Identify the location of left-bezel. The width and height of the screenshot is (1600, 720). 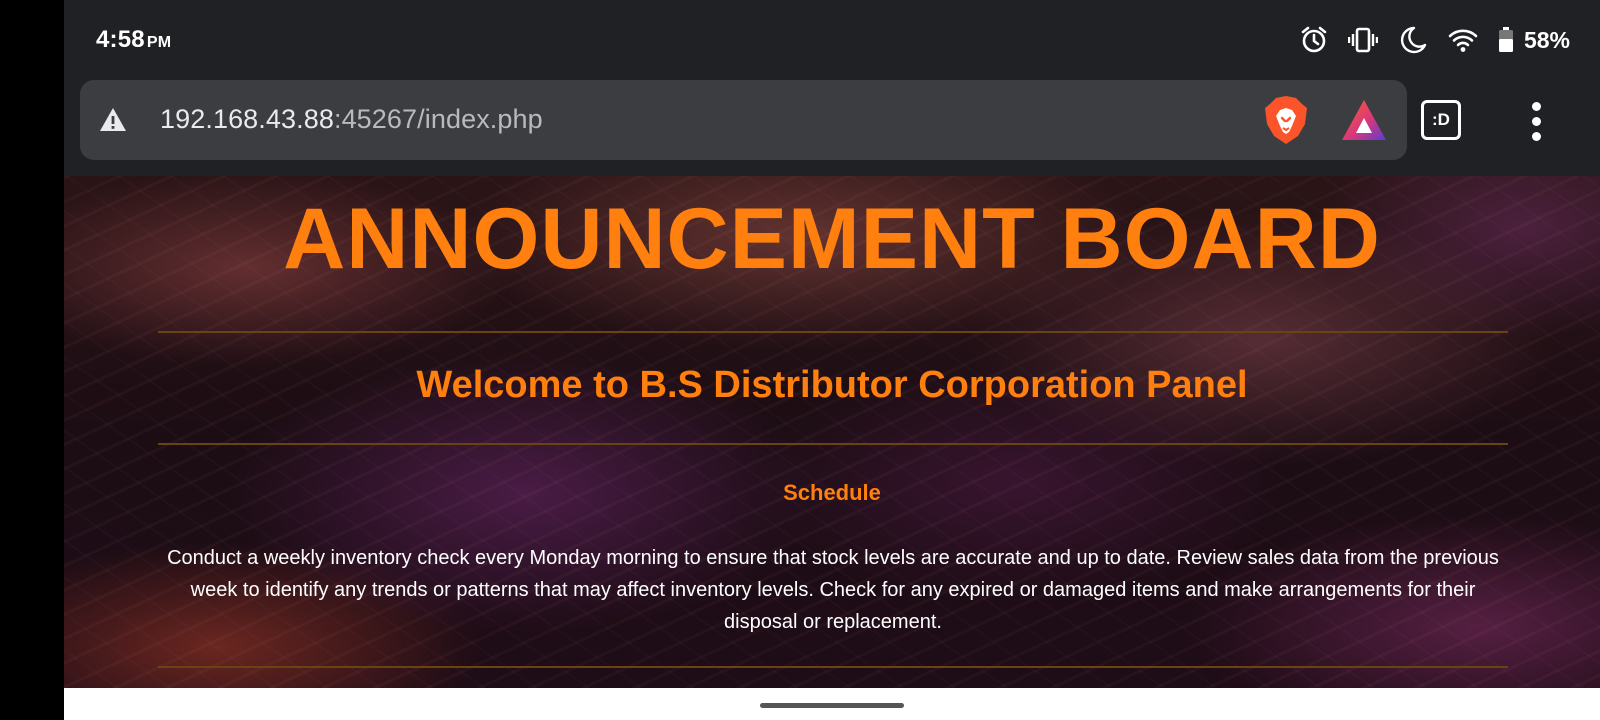
(32, 360).